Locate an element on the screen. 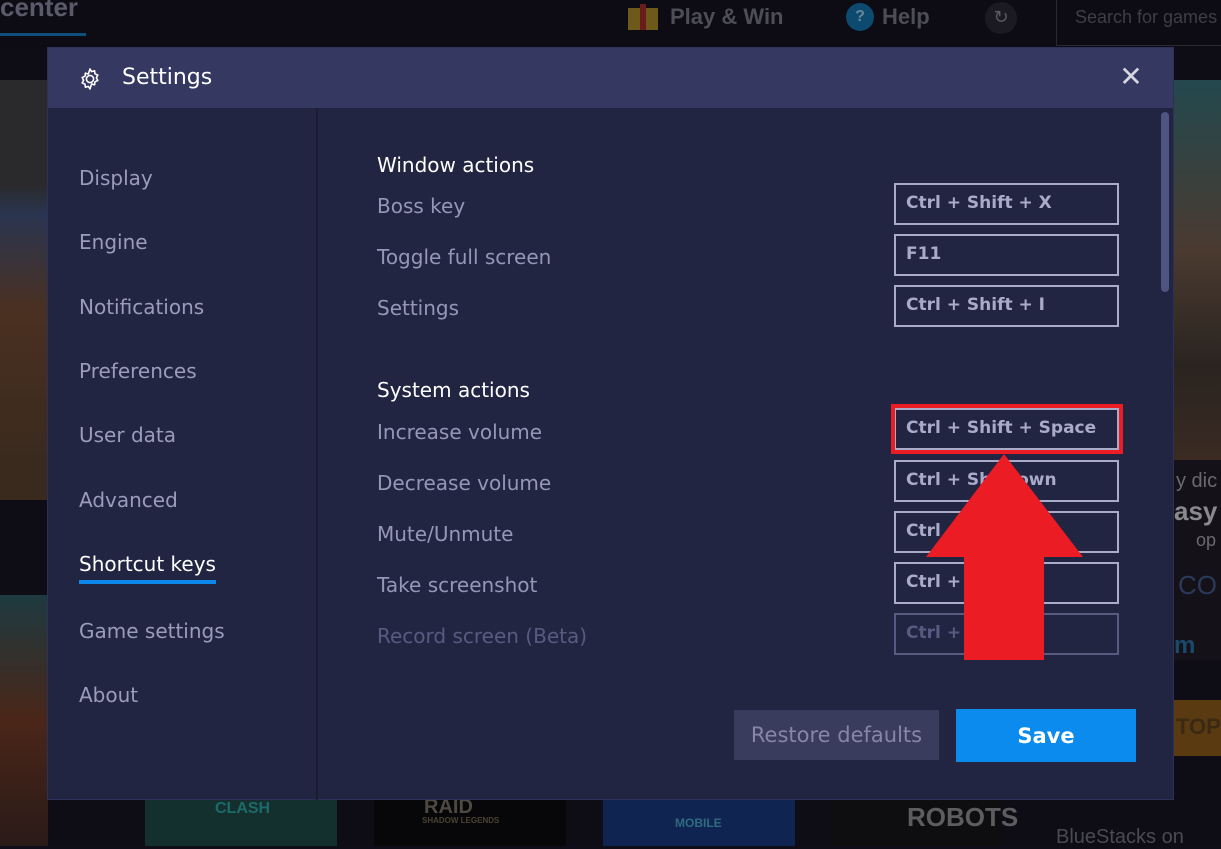  raid-subtext: SHADOW LEGENDS is located at coordinates (460, 820).